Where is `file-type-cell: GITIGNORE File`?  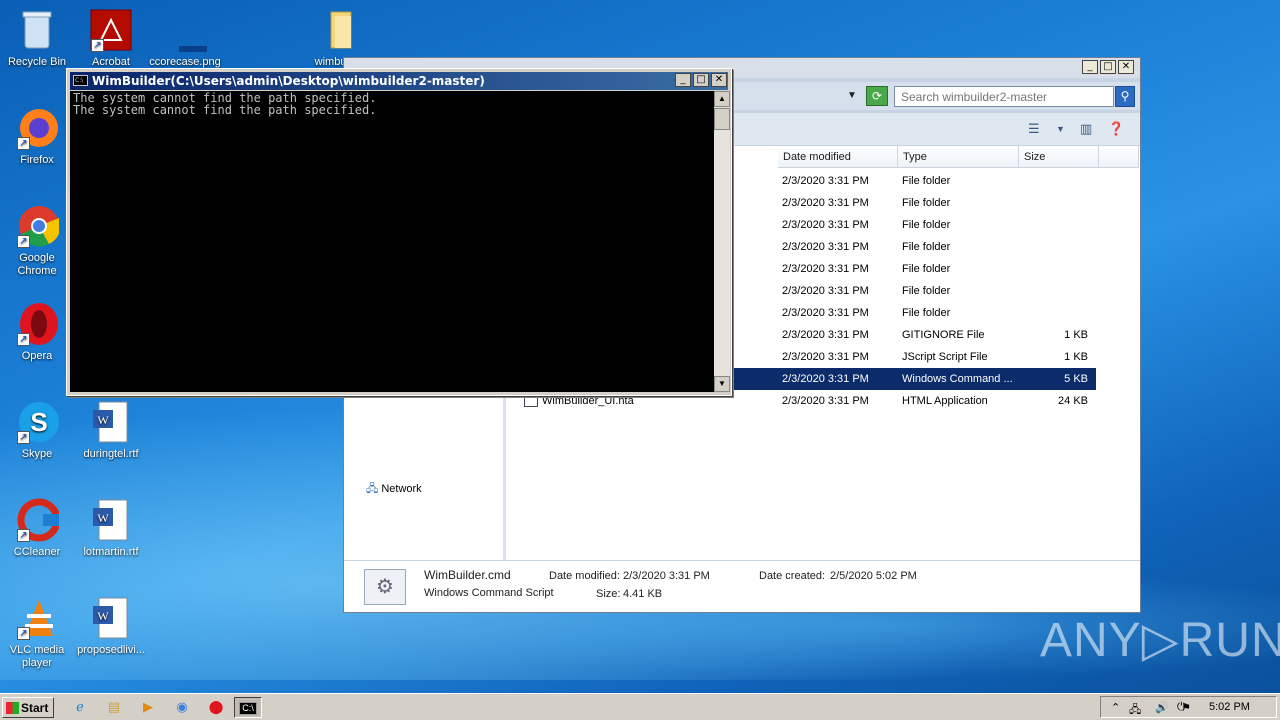
file-type-cell: GITIGNORE File is located at coordinates (943, 335).